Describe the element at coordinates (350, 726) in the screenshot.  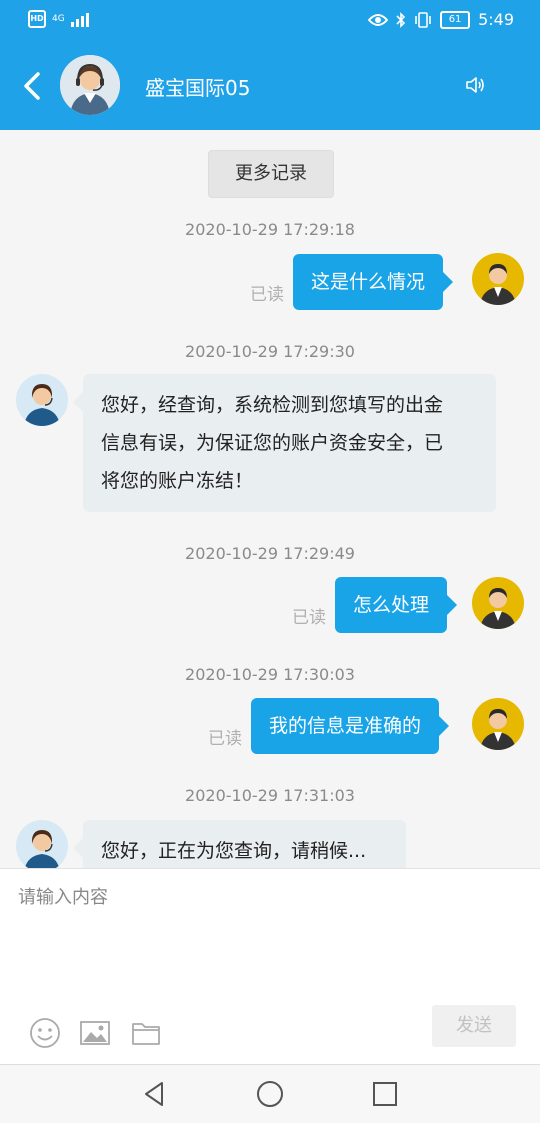
I see `message-bubble-outgoing: 我的信息是准确的` at that location.